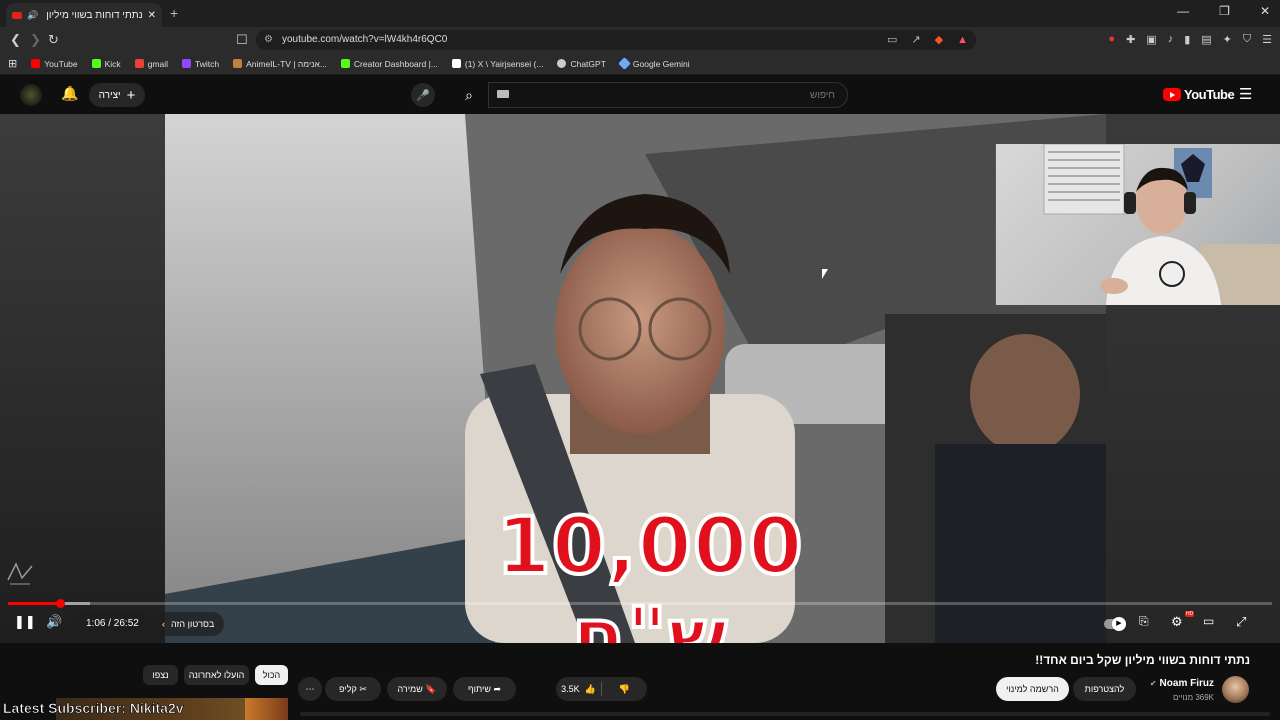 The width and height of the screenshot is (1280, 720). I want to click on settings-gear-icon: ⚙, so click(1177, 622).